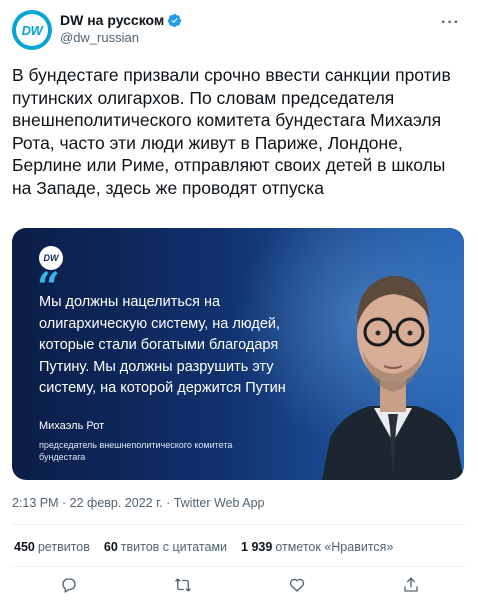  Describe the element at coordinates (411, 585) in the screenshot. I see `share-icon` at that location.